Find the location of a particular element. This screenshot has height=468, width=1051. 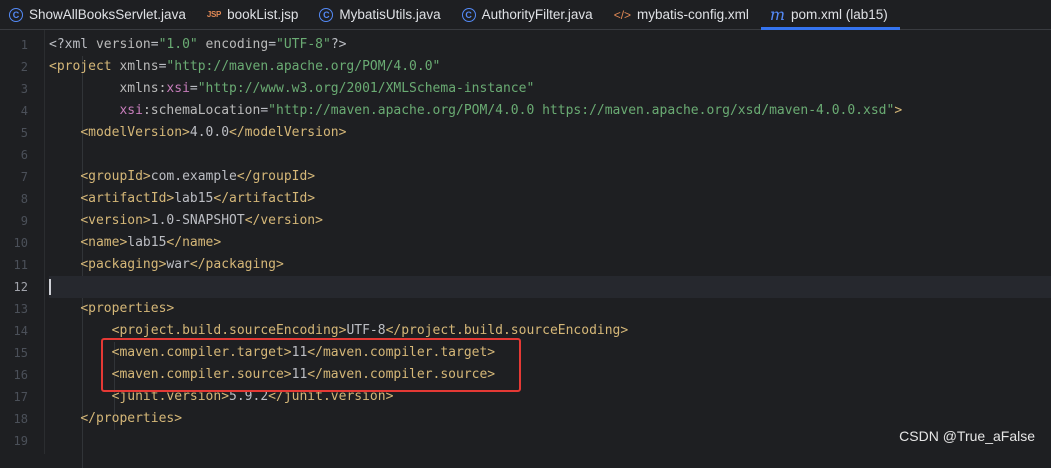

line-number: 18 is located at coordinates (20, 419).